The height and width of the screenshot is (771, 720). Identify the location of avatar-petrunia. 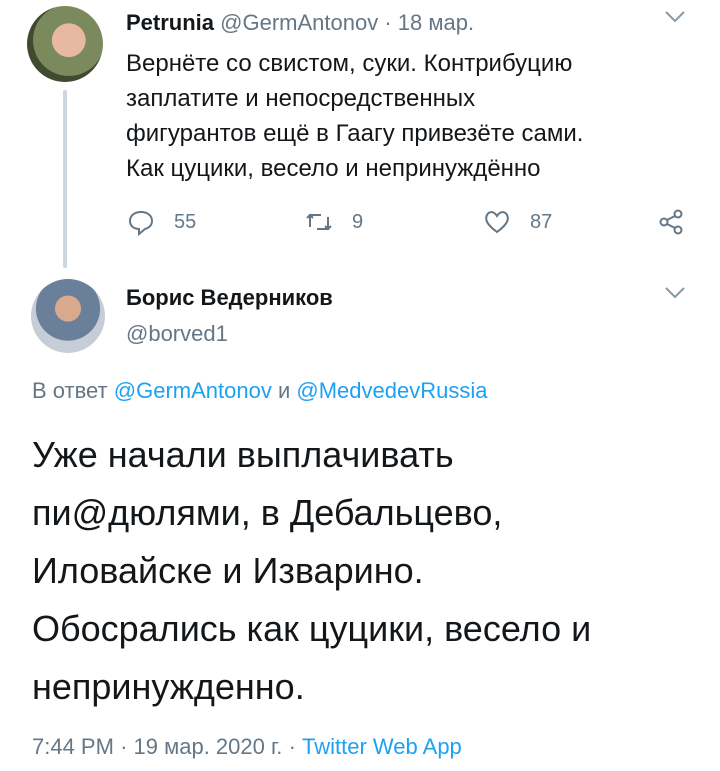
(65, 44).